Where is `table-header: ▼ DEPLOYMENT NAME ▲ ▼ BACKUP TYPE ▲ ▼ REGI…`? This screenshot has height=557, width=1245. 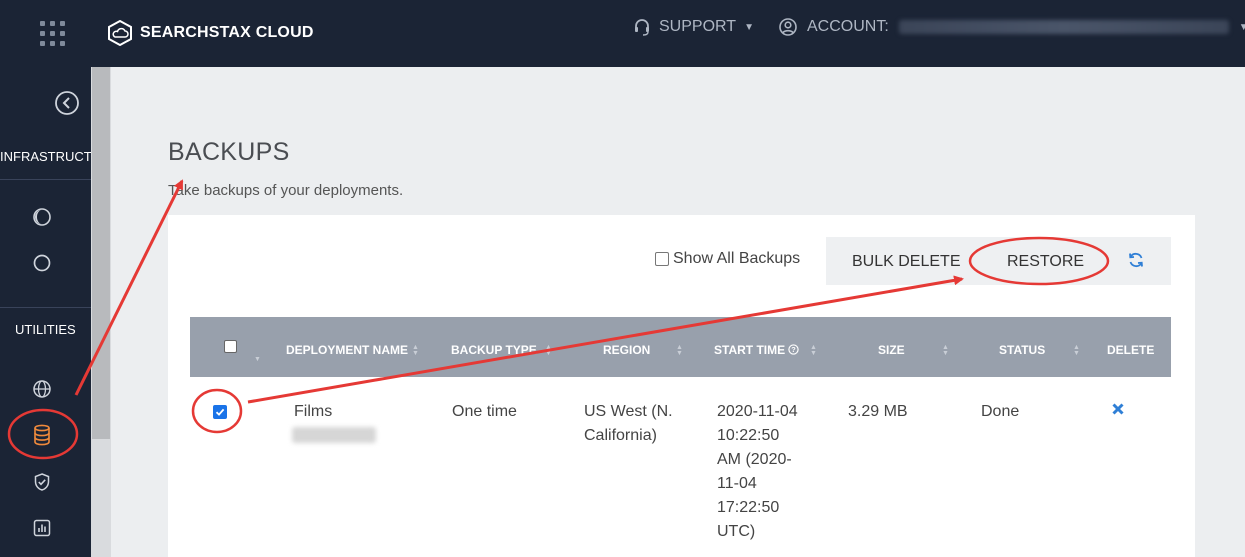
table-header: ▼ DEPLOYMENT NAME ▲ ▼ BACKUP TYPE ▲ ▼ REGI… is located at coordinates (680, 347).